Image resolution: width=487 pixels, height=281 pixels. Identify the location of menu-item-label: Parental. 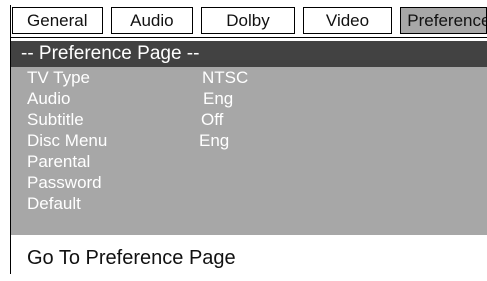
(59, 161).